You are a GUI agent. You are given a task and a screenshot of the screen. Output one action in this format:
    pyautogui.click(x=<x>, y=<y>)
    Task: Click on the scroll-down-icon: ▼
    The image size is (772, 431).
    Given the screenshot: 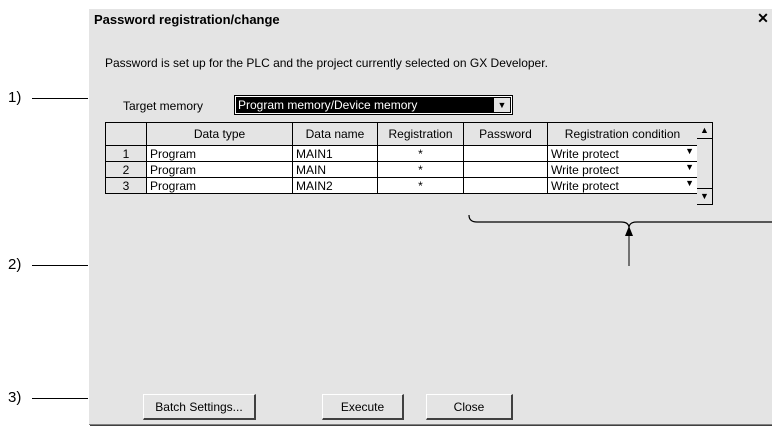 What is the action you would take?
    pyautogui.click(x=704, y=196)
    